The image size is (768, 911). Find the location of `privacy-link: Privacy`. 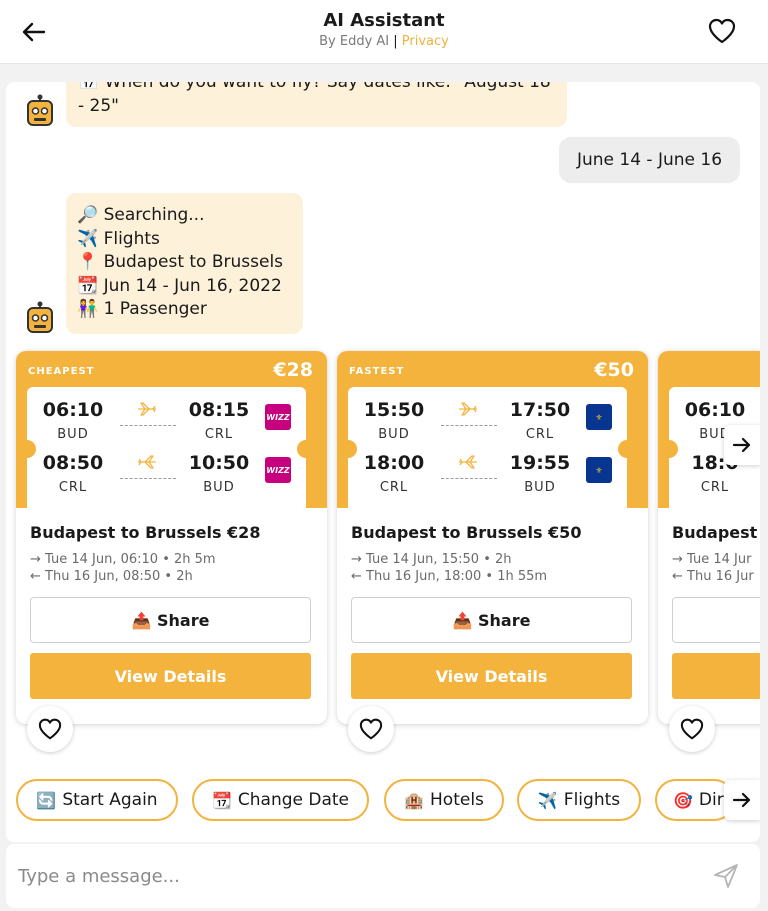

privacy-link: Privacy is located at coordinates (425, 41).